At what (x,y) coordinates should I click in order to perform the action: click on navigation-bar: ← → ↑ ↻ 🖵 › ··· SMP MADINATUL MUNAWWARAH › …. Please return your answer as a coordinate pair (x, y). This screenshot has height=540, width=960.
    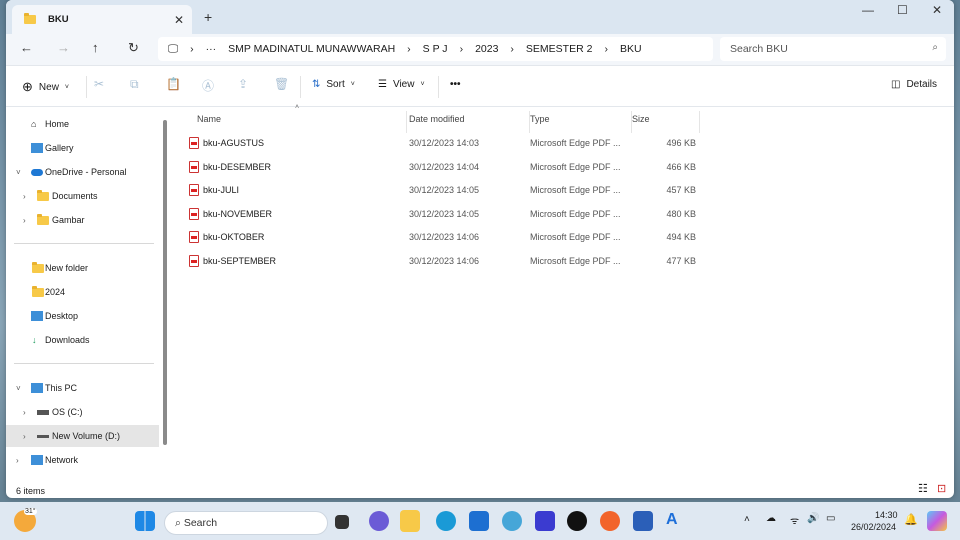
    Looking at the image, I should click on (480, 50).